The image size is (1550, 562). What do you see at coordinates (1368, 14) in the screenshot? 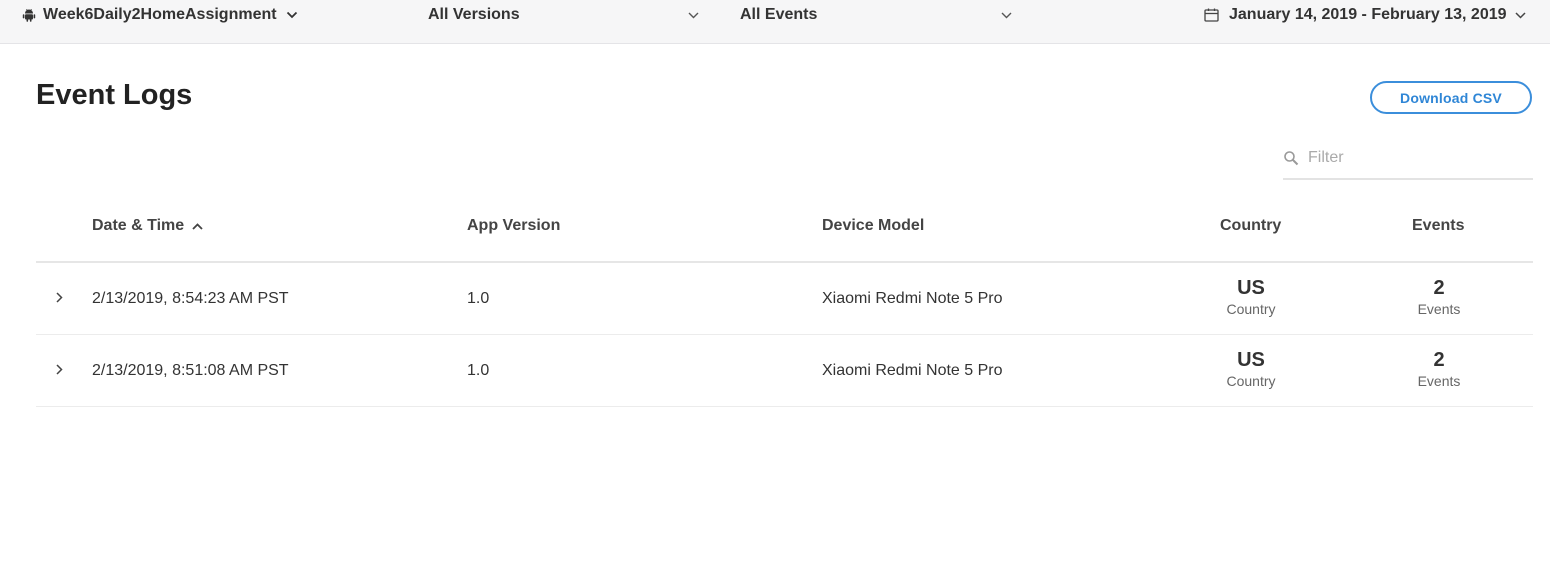
I see `date-range-value: January 14, 2019 - February 13, 2019` at bounding box center [1368, 14].